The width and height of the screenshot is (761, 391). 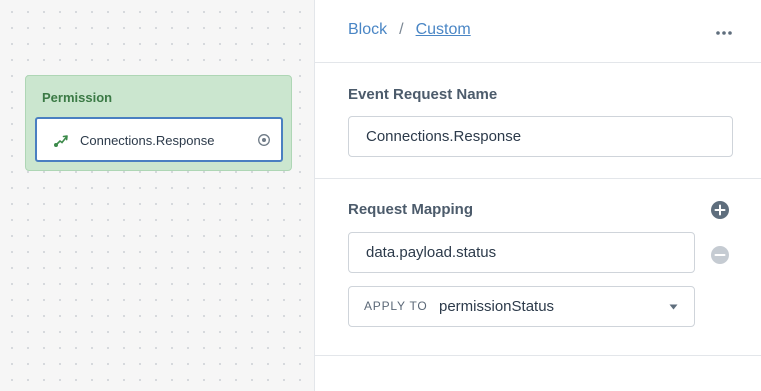 I want to click on apply-to-label: APPLY TO, so click(x=396, y=306).